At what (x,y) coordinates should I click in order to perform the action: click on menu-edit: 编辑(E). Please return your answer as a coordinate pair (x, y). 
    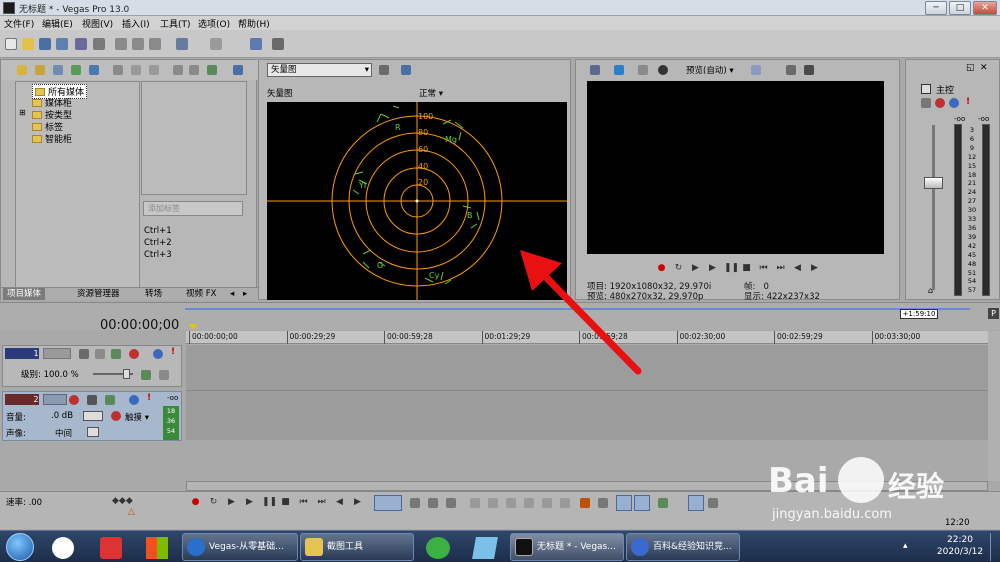
    Looking at the image, I should click on (57, 23).